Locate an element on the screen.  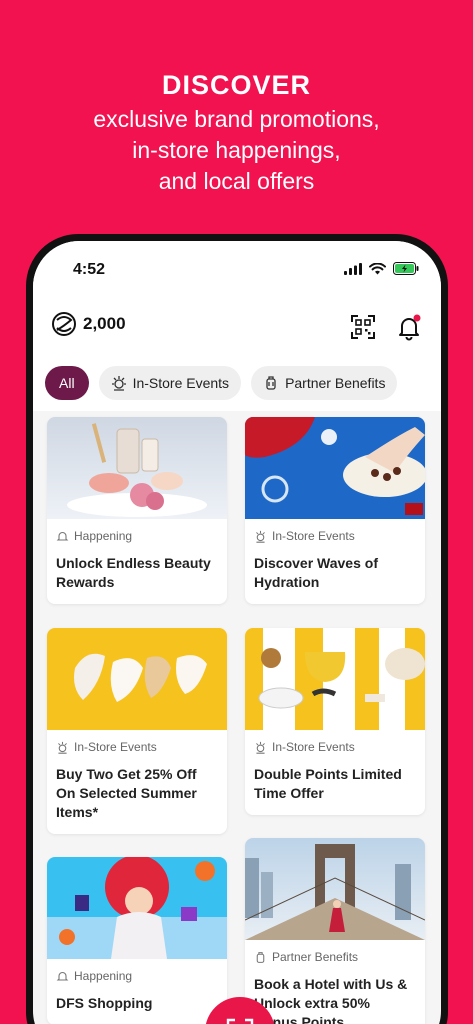
offer-title: DFS Shopping is located at coordinates (104, 1003).